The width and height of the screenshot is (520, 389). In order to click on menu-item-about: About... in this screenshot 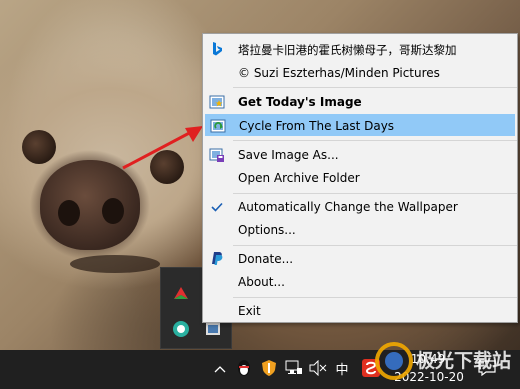, I will do `click(360, 282)`.